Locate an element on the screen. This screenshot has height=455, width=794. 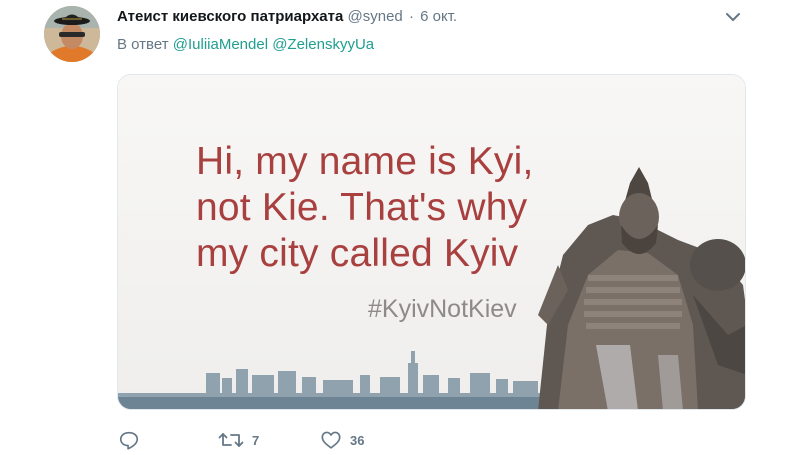
author-handle: @syned is located at coordinates (375, 16).